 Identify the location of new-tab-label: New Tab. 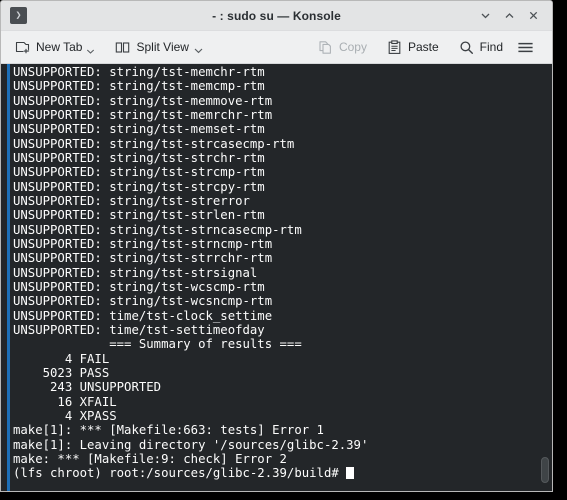
(59, 47).